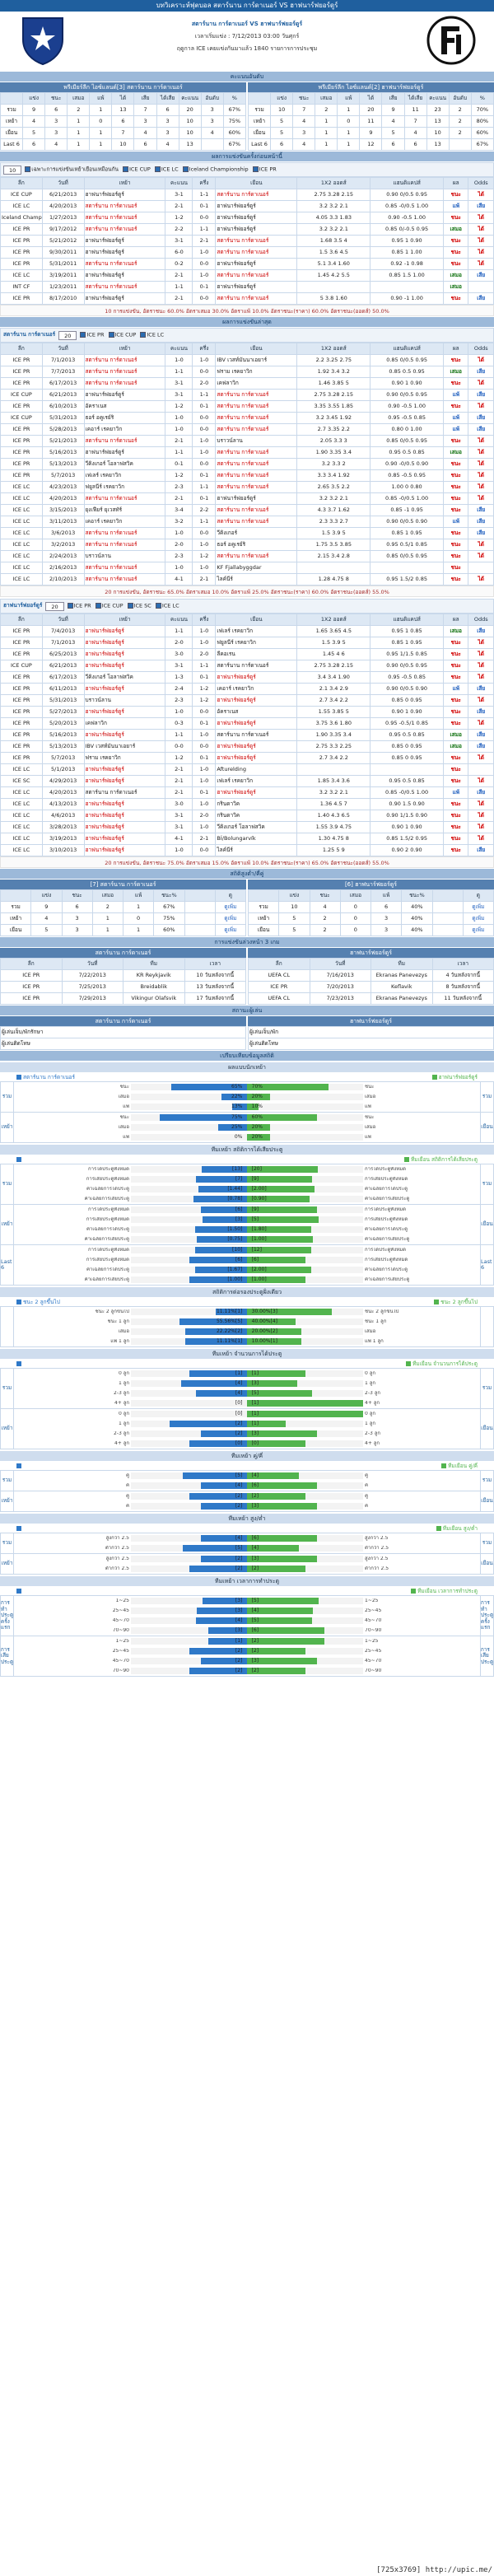 The image size is (494, 2576). Describe the element at coordinates (7, 1127) in the screenshot. I see `compare-side-label: เหย้า` at that location.